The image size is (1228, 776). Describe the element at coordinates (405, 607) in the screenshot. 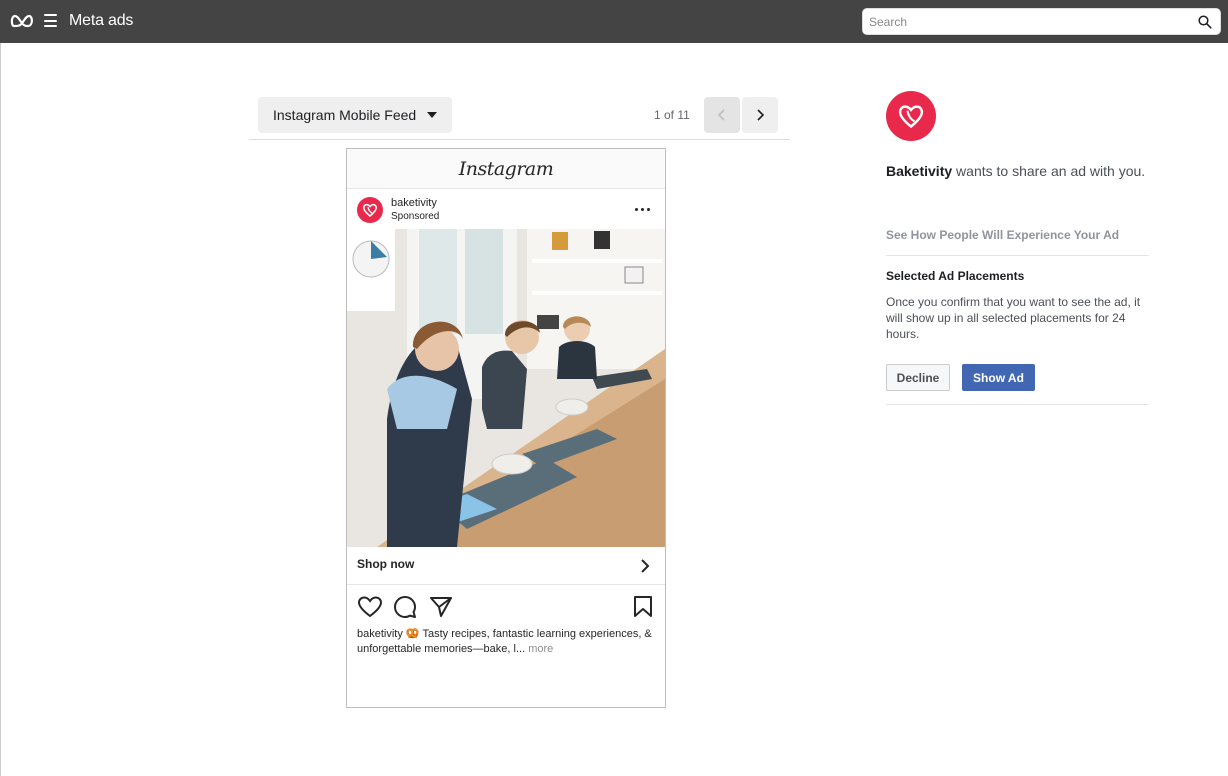

I see `comment-icon` at that location.